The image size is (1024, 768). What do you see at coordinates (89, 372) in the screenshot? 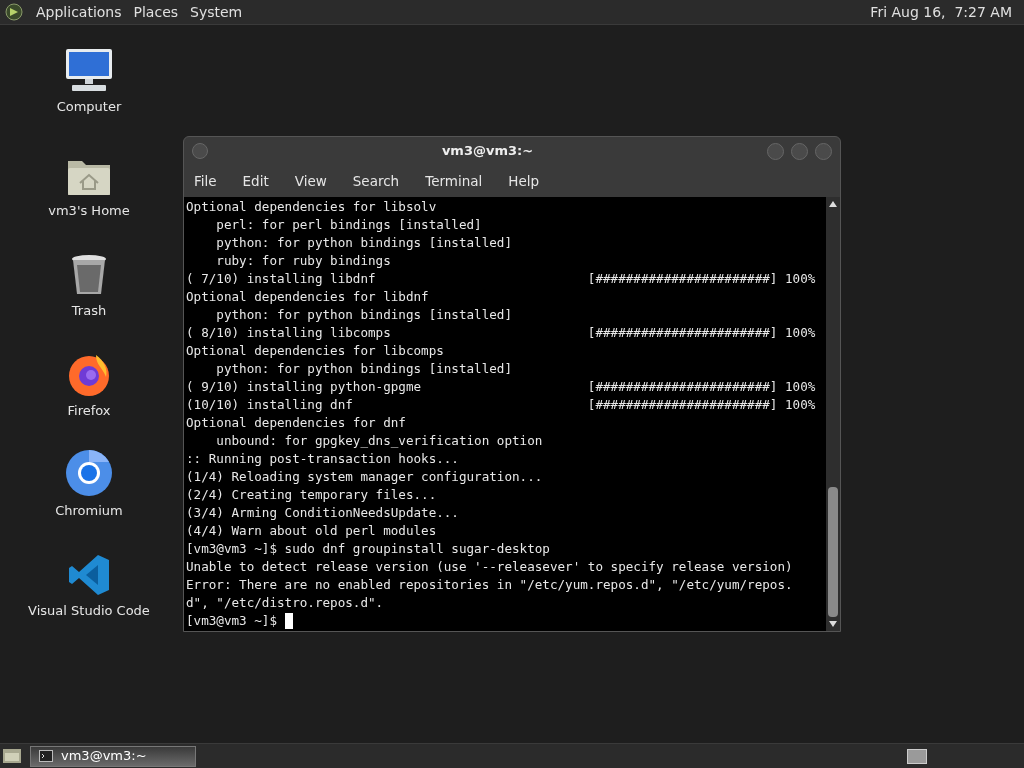
I see `desktop-icon: Firefox` at bounding box center [89, 372].